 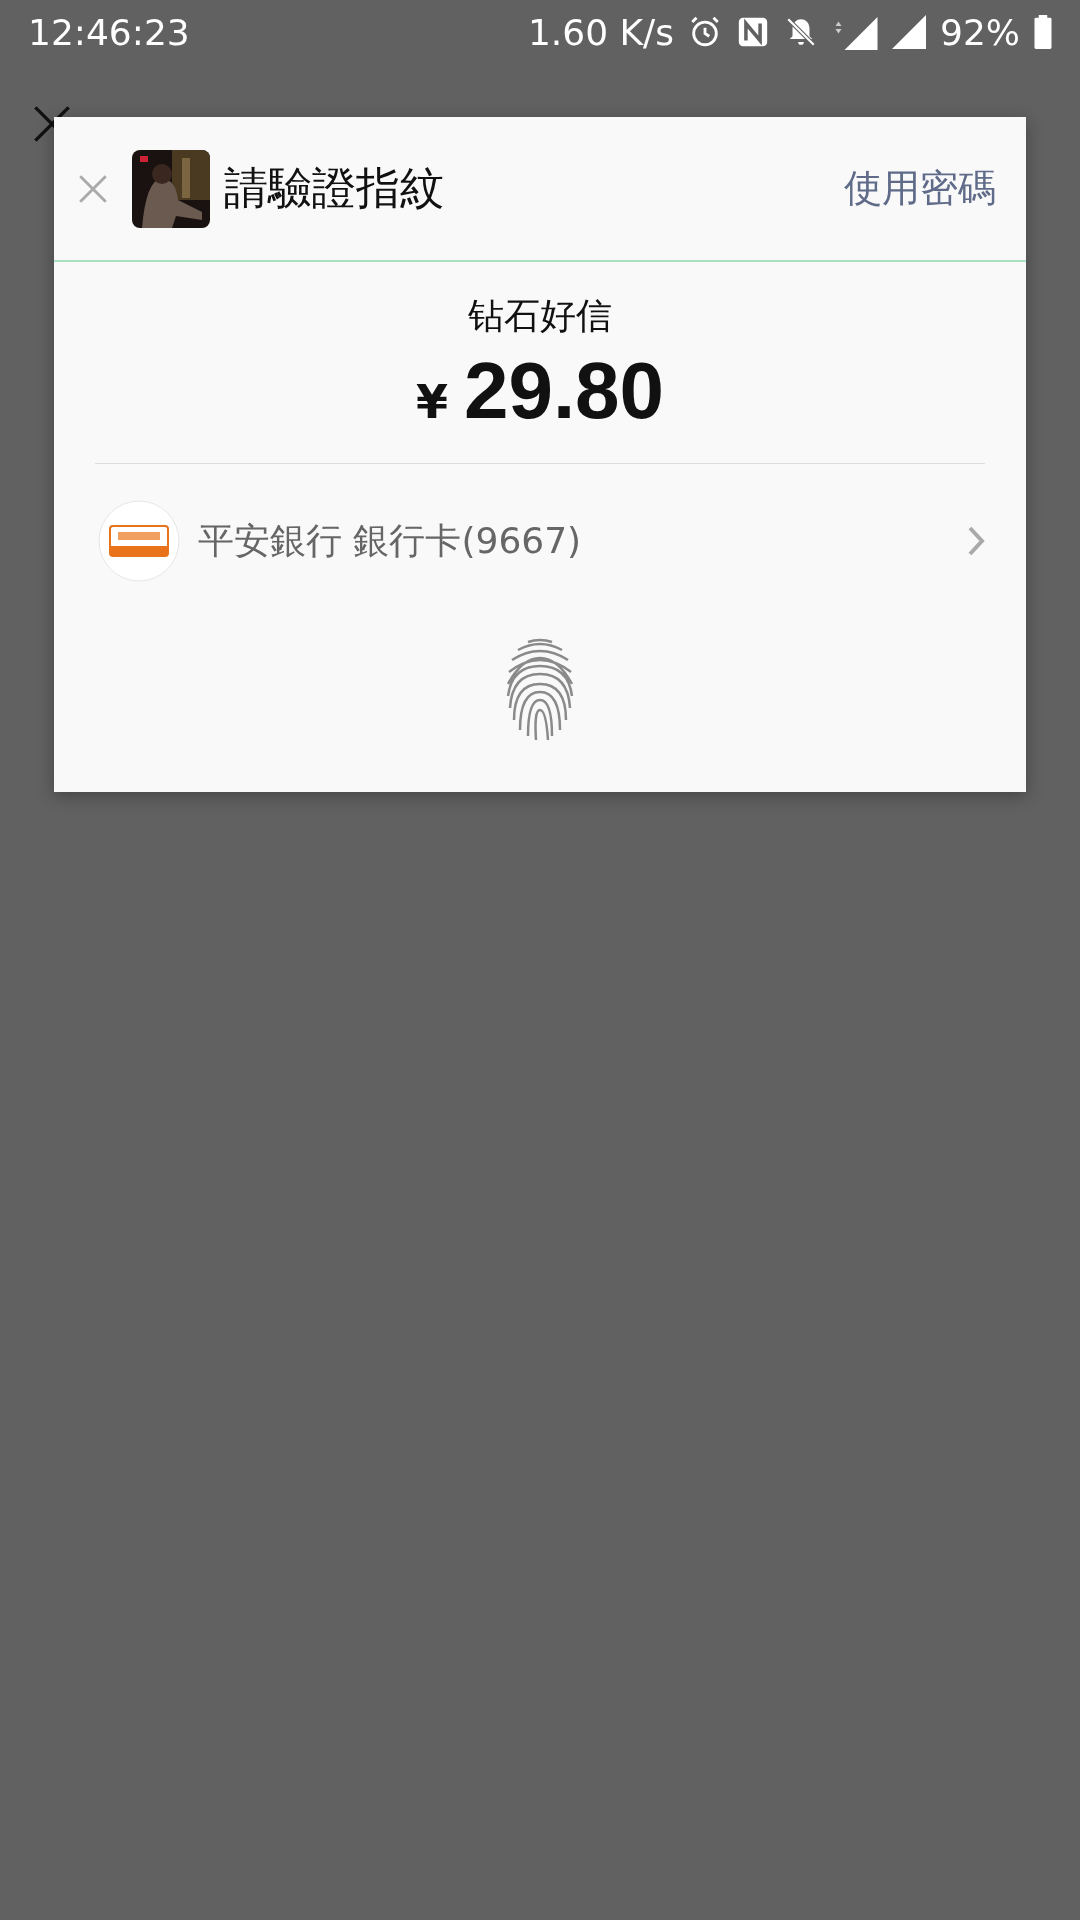 What do you see at coordinates (920, 188) in the screenshot?
I see `use-password-link: 使用密碼` at bounding box center [920, 188].